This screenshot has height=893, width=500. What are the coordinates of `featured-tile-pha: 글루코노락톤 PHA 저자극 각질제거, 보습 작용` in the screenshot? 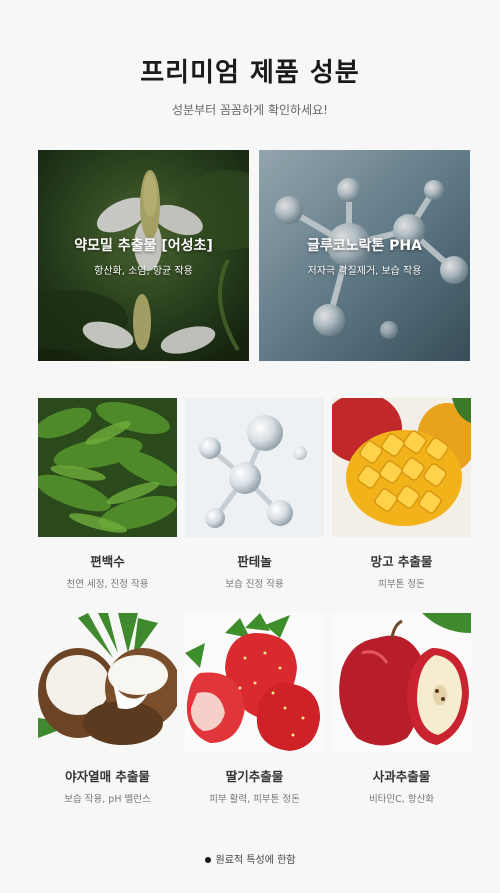 It's located at (364, 255).